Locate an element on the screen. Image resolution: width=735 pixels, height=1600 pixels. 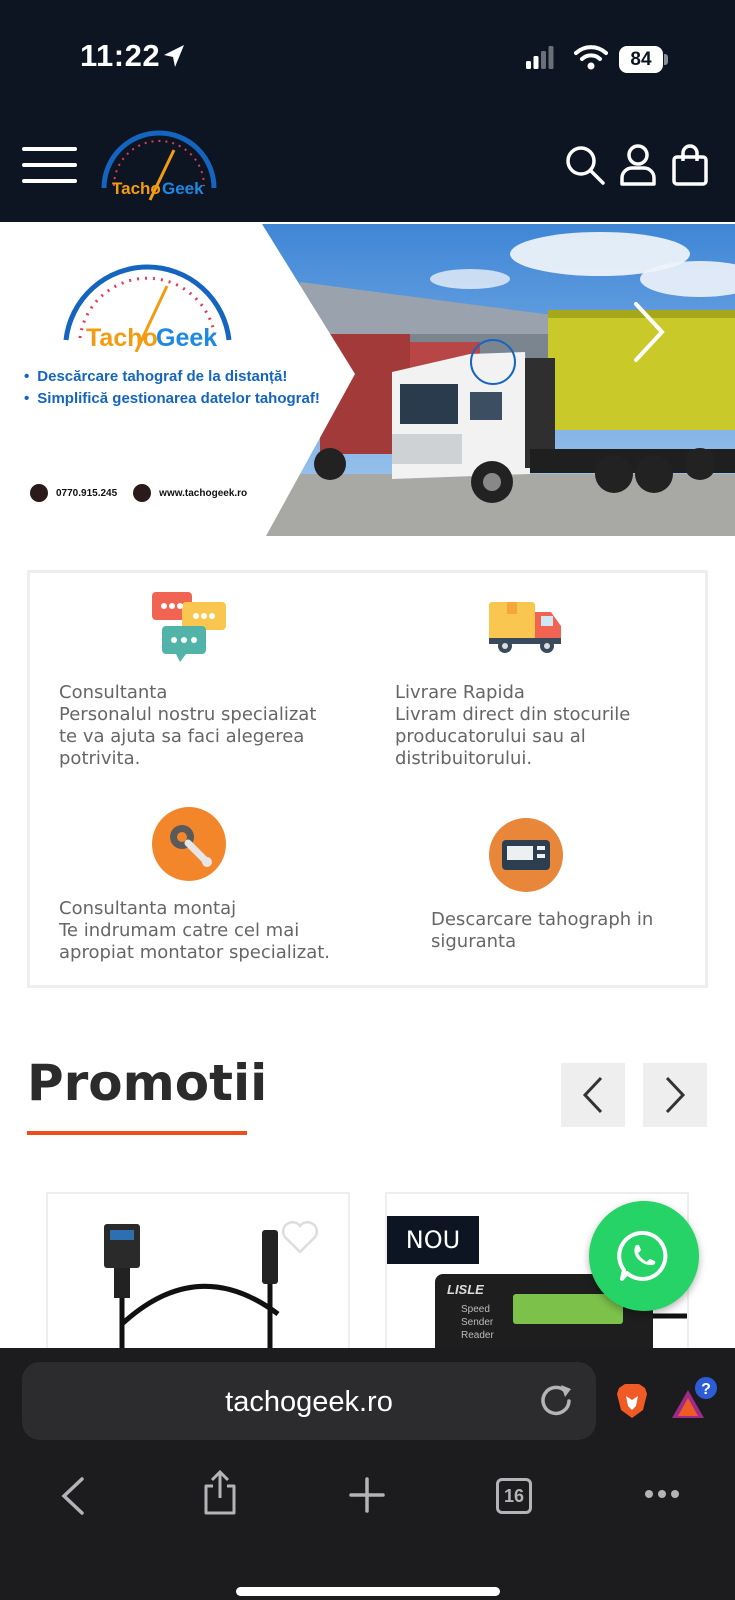
address-bar: tachogeek.ro is located at coordinates (309, 1401).